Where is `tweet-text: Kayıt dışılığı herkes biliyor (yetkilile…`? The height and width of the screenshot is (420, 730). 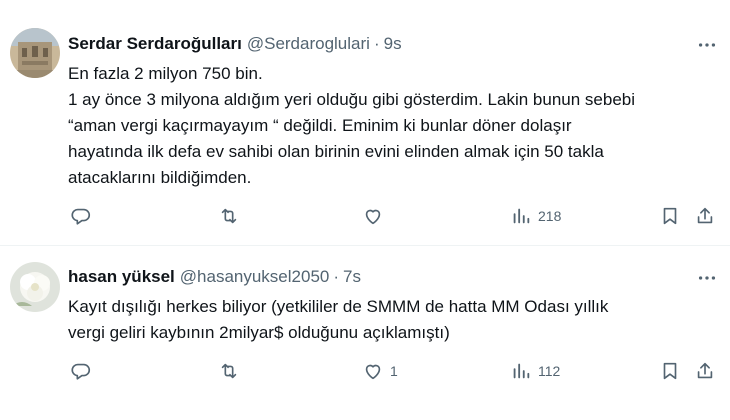
tweet-text: Kayıt dışılığı herkes biliyor (yetkilile… is located at coordinates (395, 320).